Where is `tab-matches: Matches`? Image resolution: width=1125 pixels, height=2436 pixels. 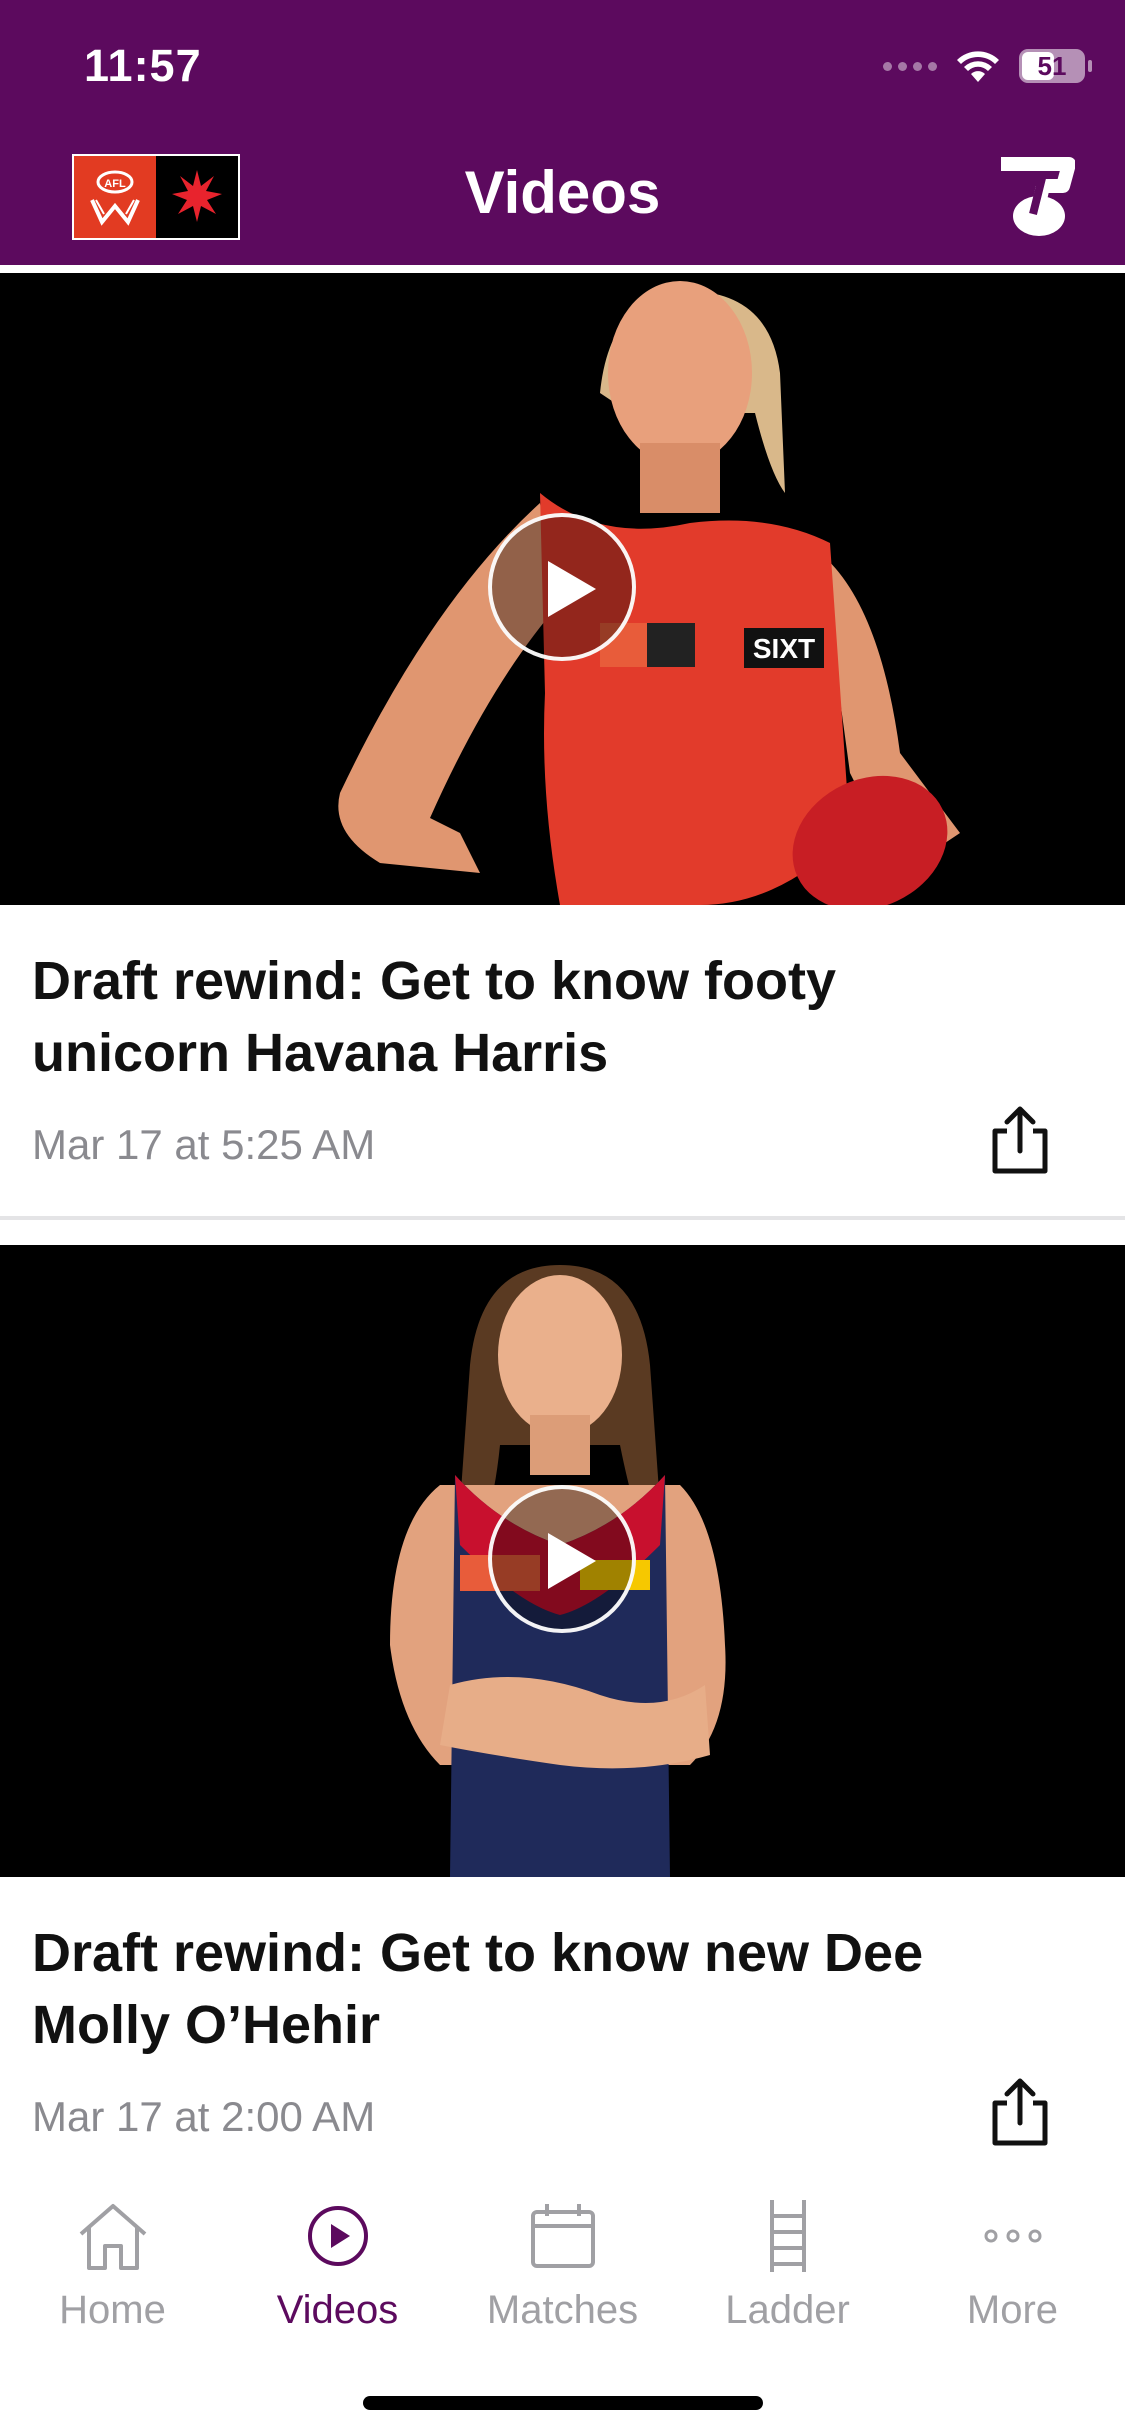
tab-matches: Matches is located at coordinates (562, 2264).